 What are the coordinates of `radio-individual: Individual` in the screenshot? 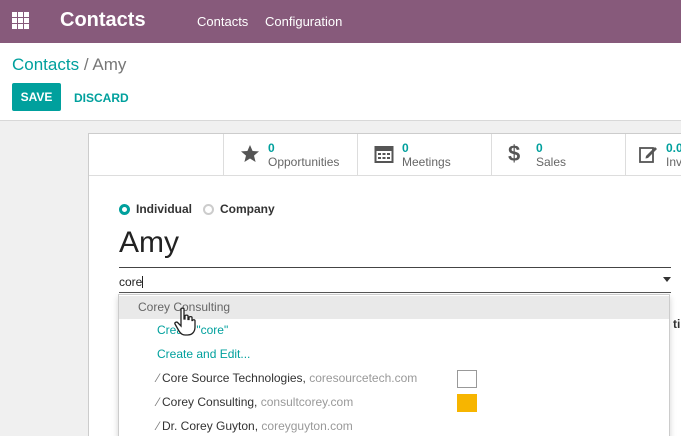 It's located at (155, 209).